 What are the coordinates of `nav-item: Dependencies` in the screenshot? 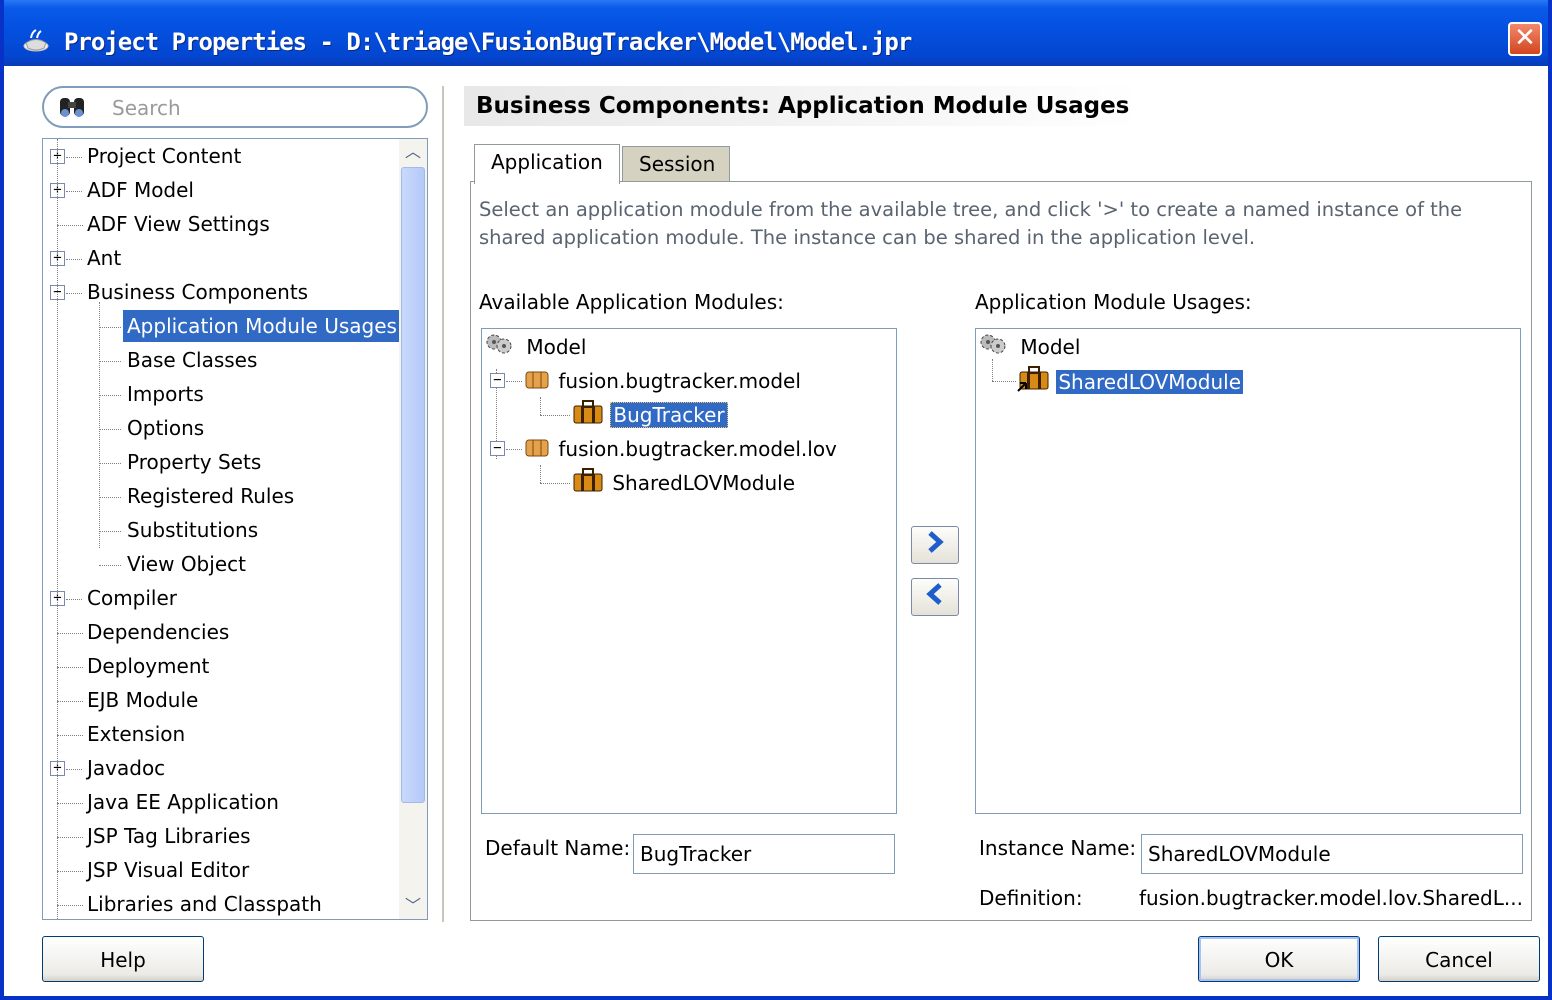 It's located at (158, 632).